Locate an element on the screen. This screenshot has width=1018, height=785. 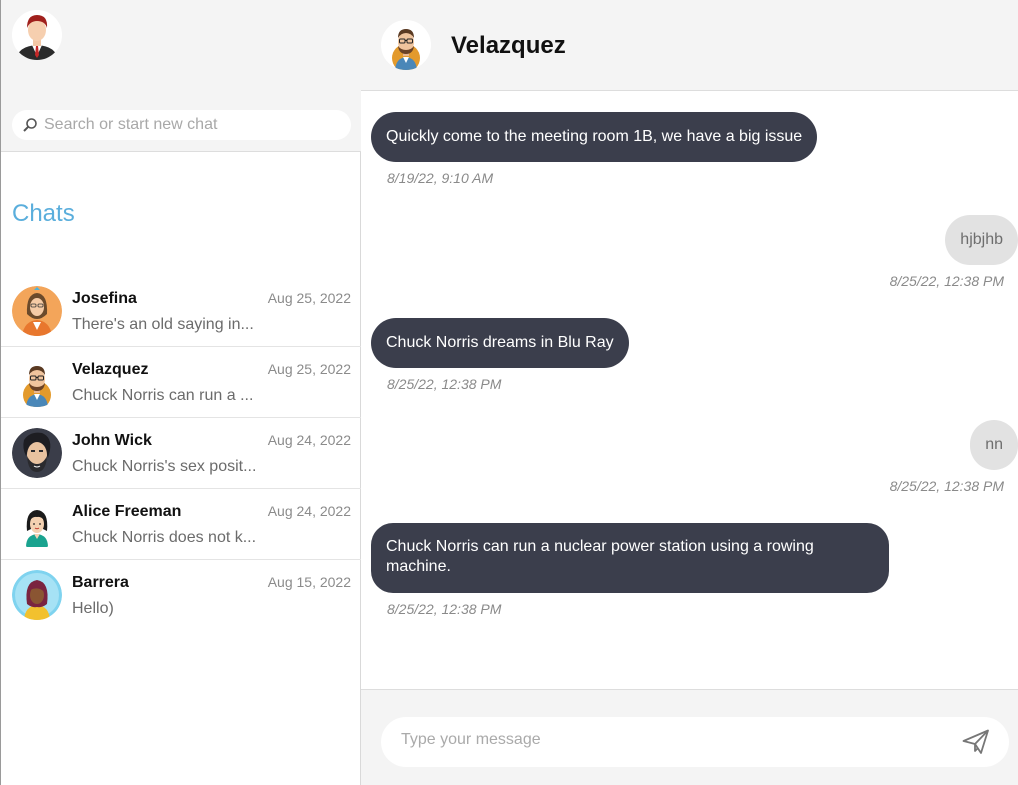
message-timestamp: 8/19/22, 9:10 AM is located at coordinates (440, 178).